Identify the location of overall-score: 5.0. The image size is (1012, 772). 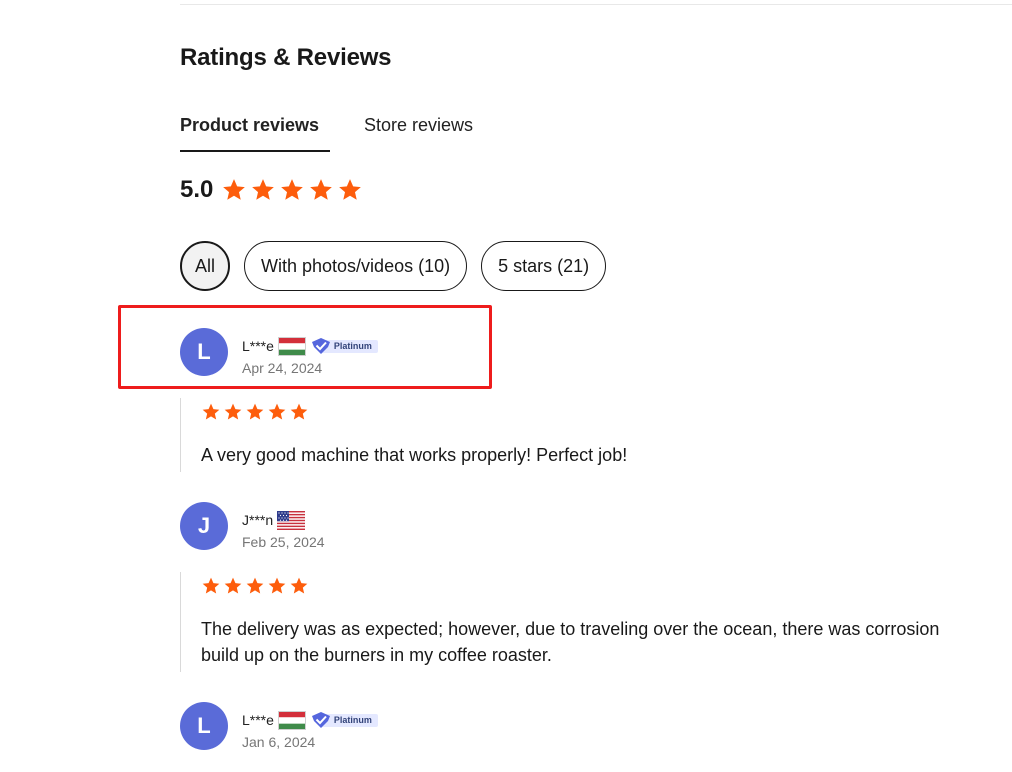
(197, 189).